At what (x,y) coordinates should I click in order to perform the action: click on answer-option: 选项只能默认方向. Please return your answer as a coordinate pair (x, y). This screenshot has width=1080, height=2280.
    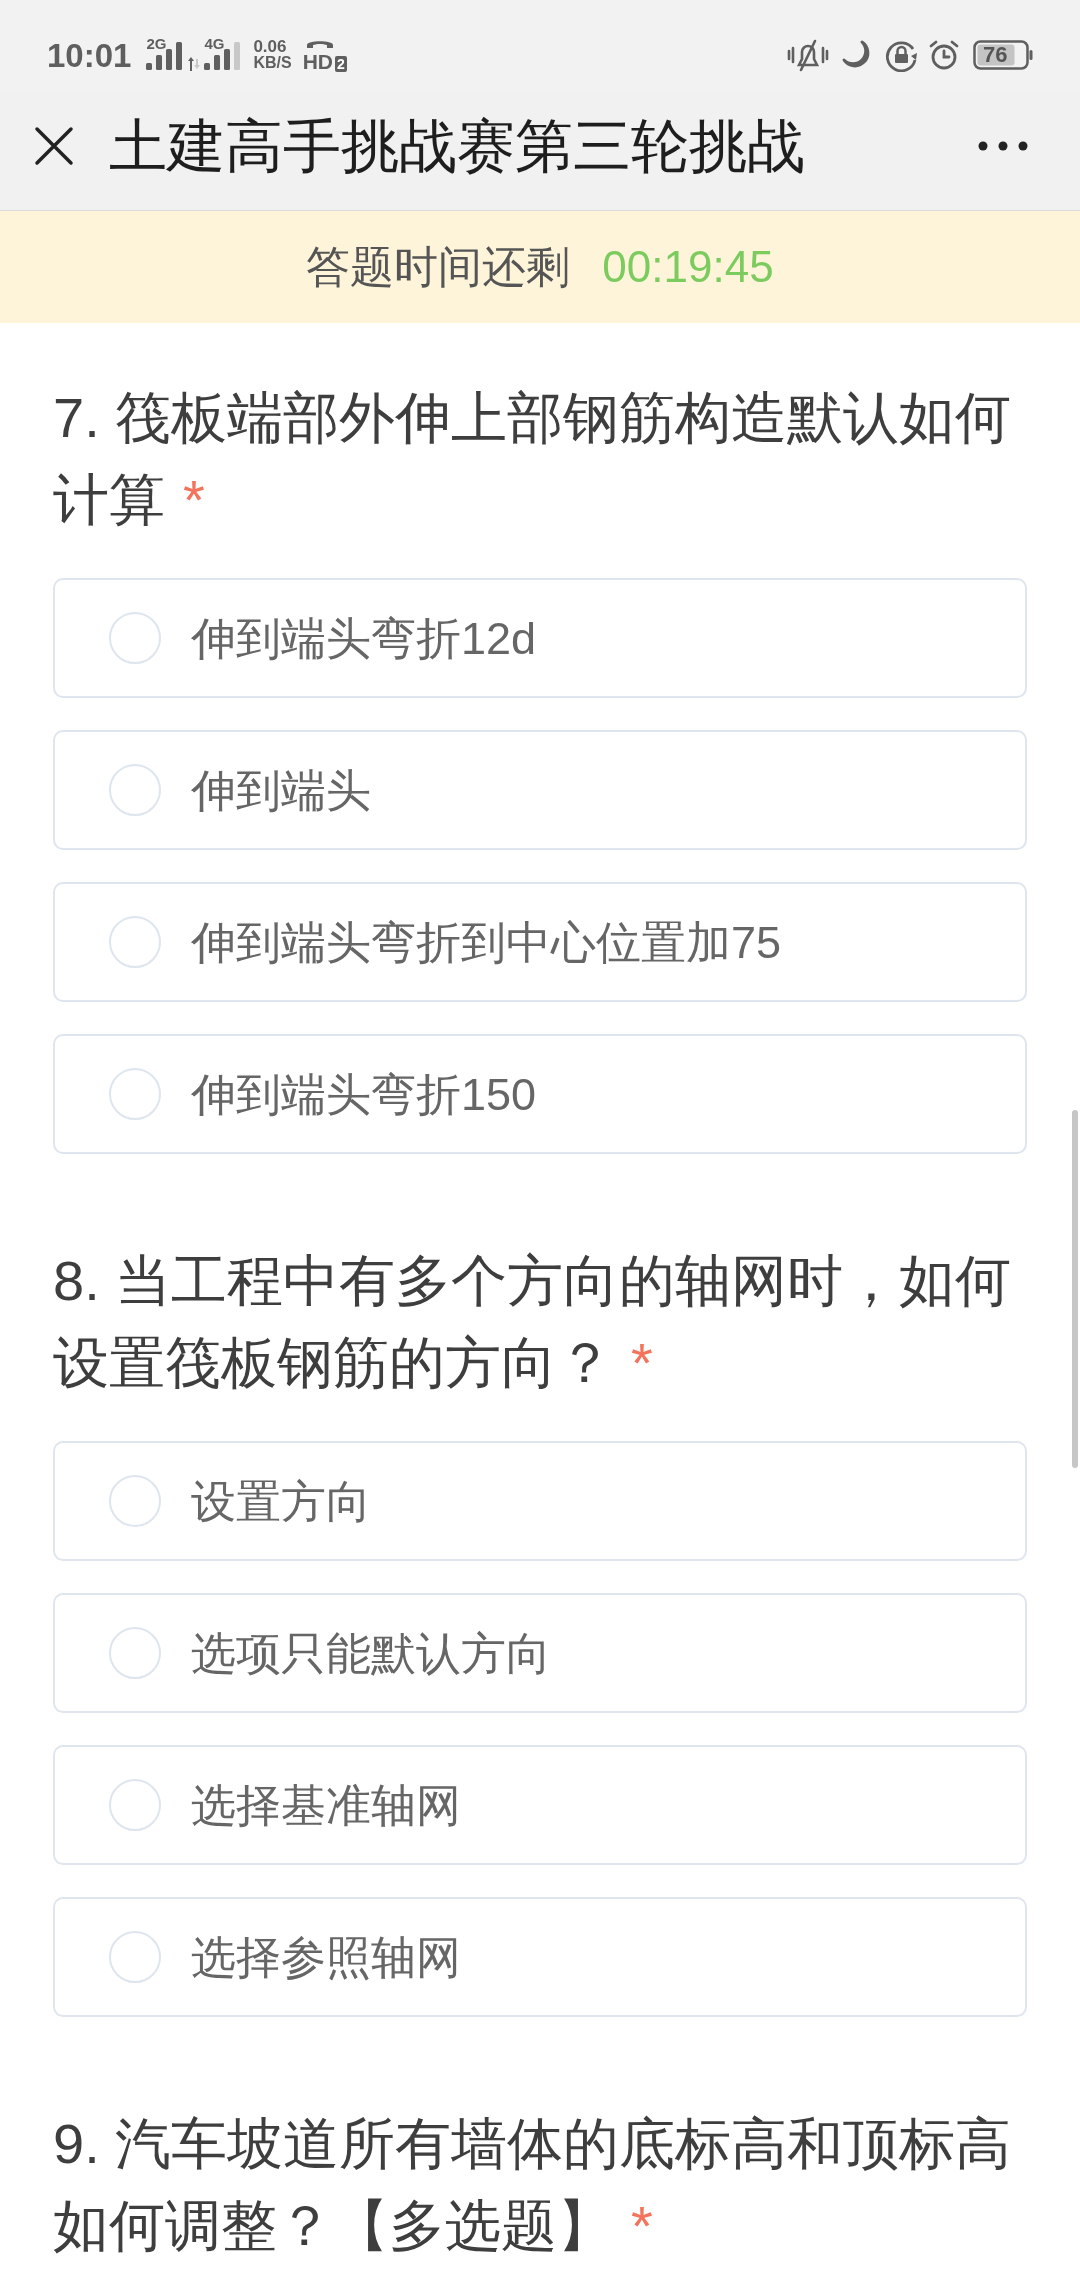
    Looking at the image, I should click on (540, 1653).